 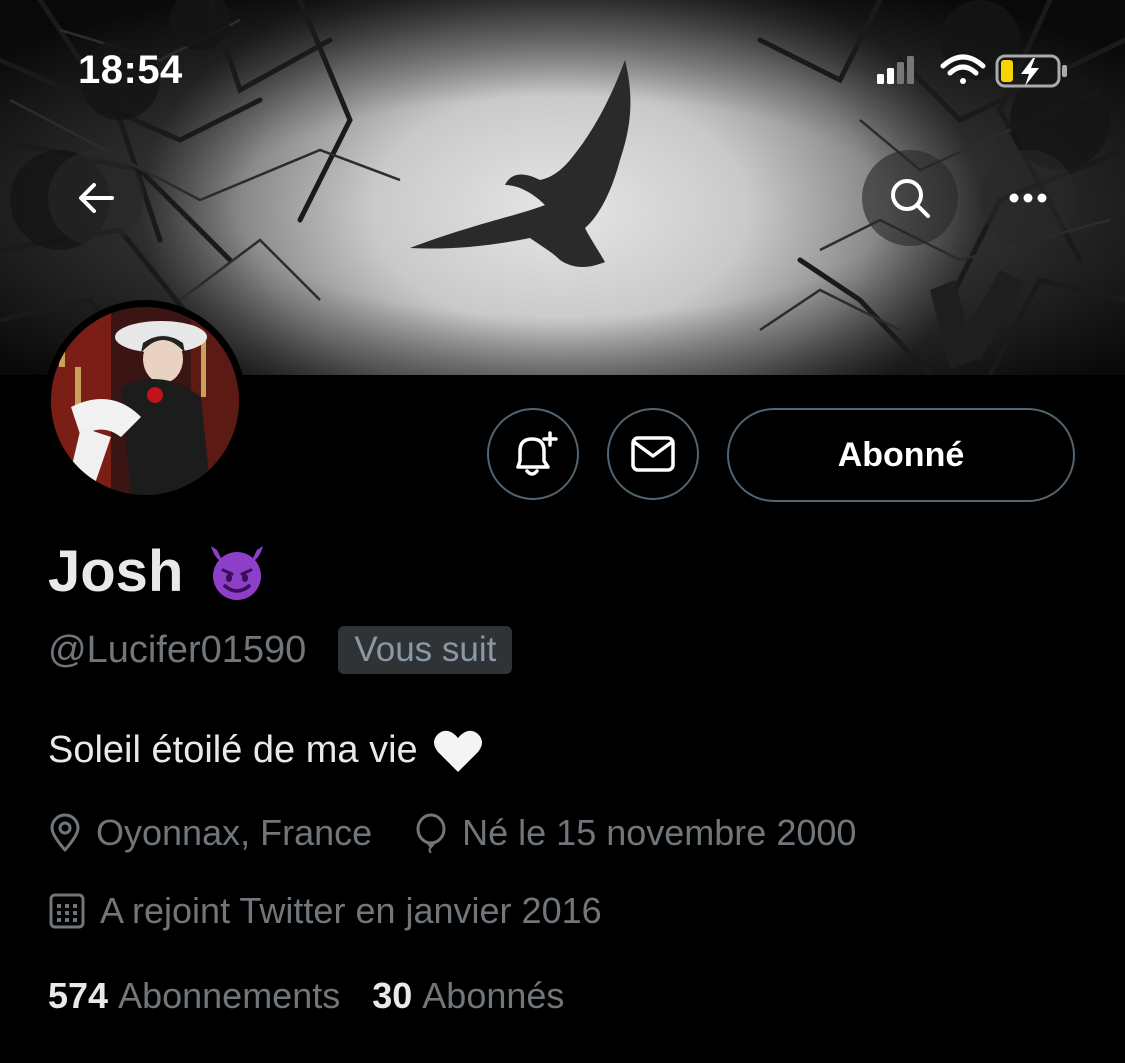 I want to click on birthday: Né le 15 novembre 2000, so click(x=635, y=833).